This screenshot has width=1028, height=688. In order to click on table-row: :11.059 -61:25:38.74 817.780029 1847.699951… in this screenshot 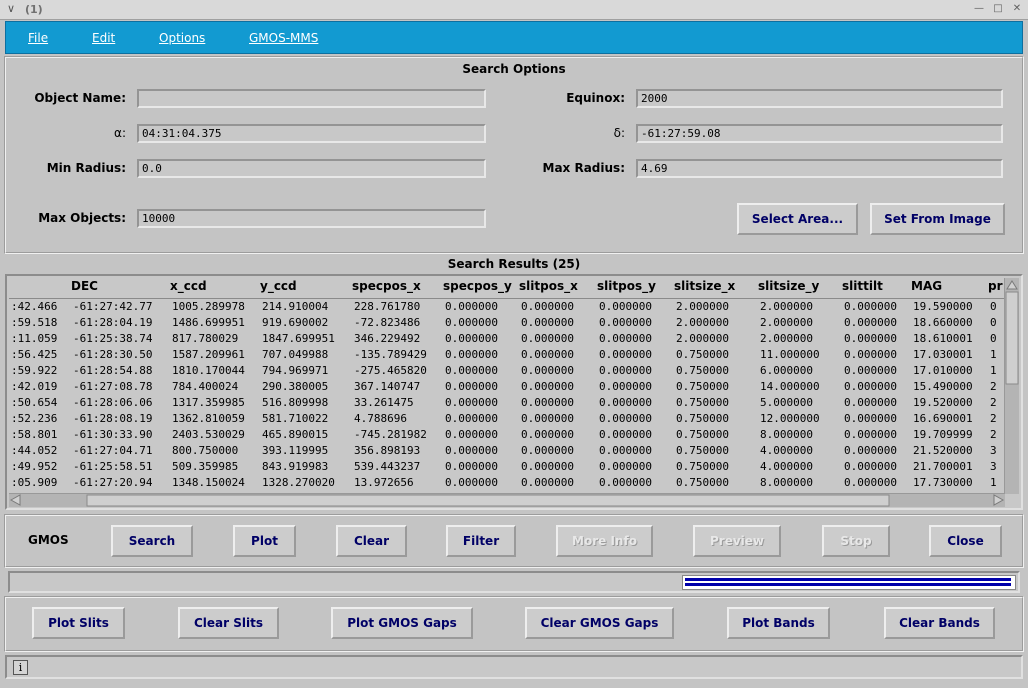, I will do `click(506, 339)`.